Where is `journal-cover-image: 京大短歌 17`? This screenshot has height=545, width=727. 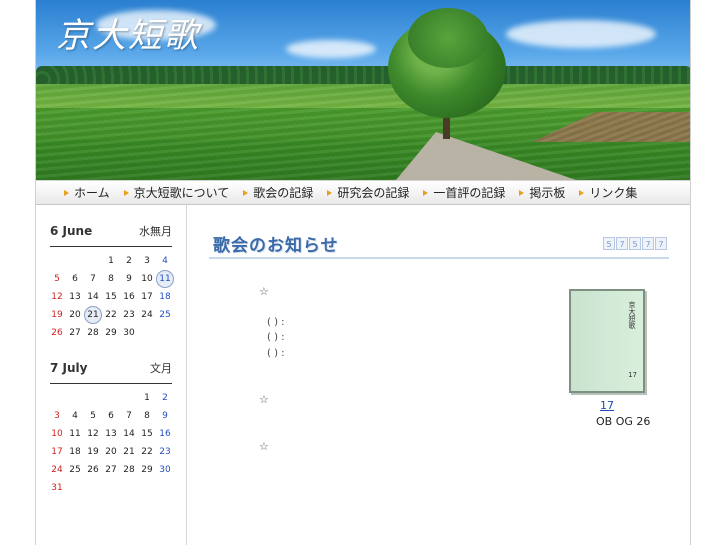
journal-cover-image: 京大短歌 17 is located at coordinates (607, 341).